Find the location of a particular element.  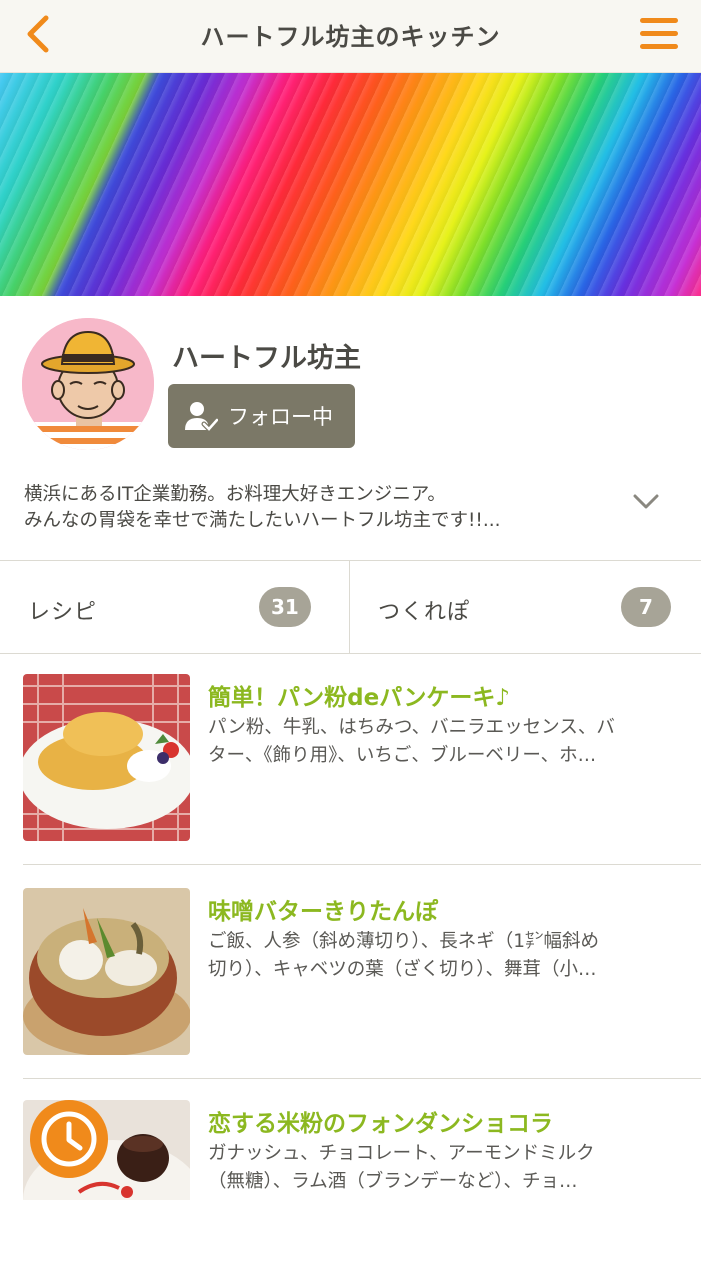

tab-tsukurepo: つくれぽ 7 is located at coordinates (525, 607).